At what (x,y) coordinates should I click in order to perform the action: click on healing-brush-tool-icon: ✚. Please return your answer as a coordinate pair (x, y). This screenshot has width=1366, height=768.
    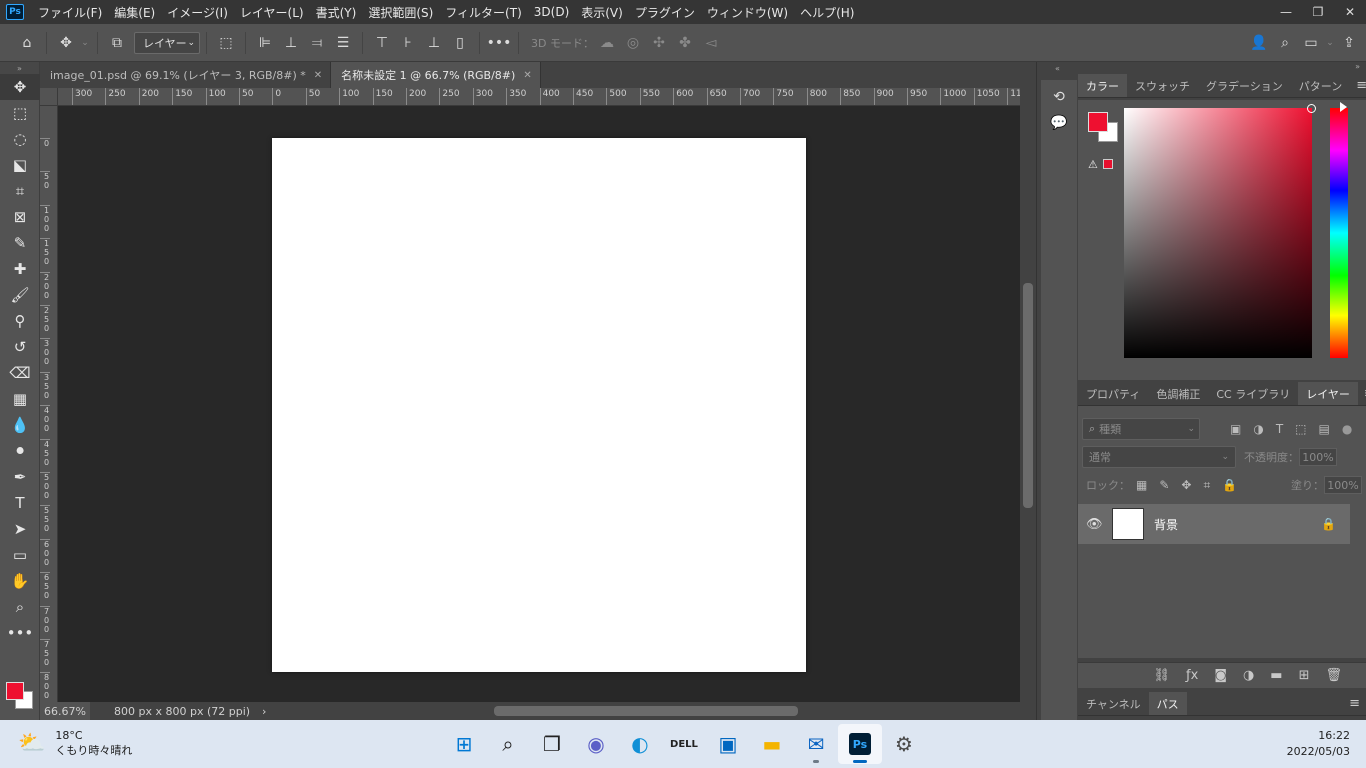
    Looking at the image, I should click on (20, 269).